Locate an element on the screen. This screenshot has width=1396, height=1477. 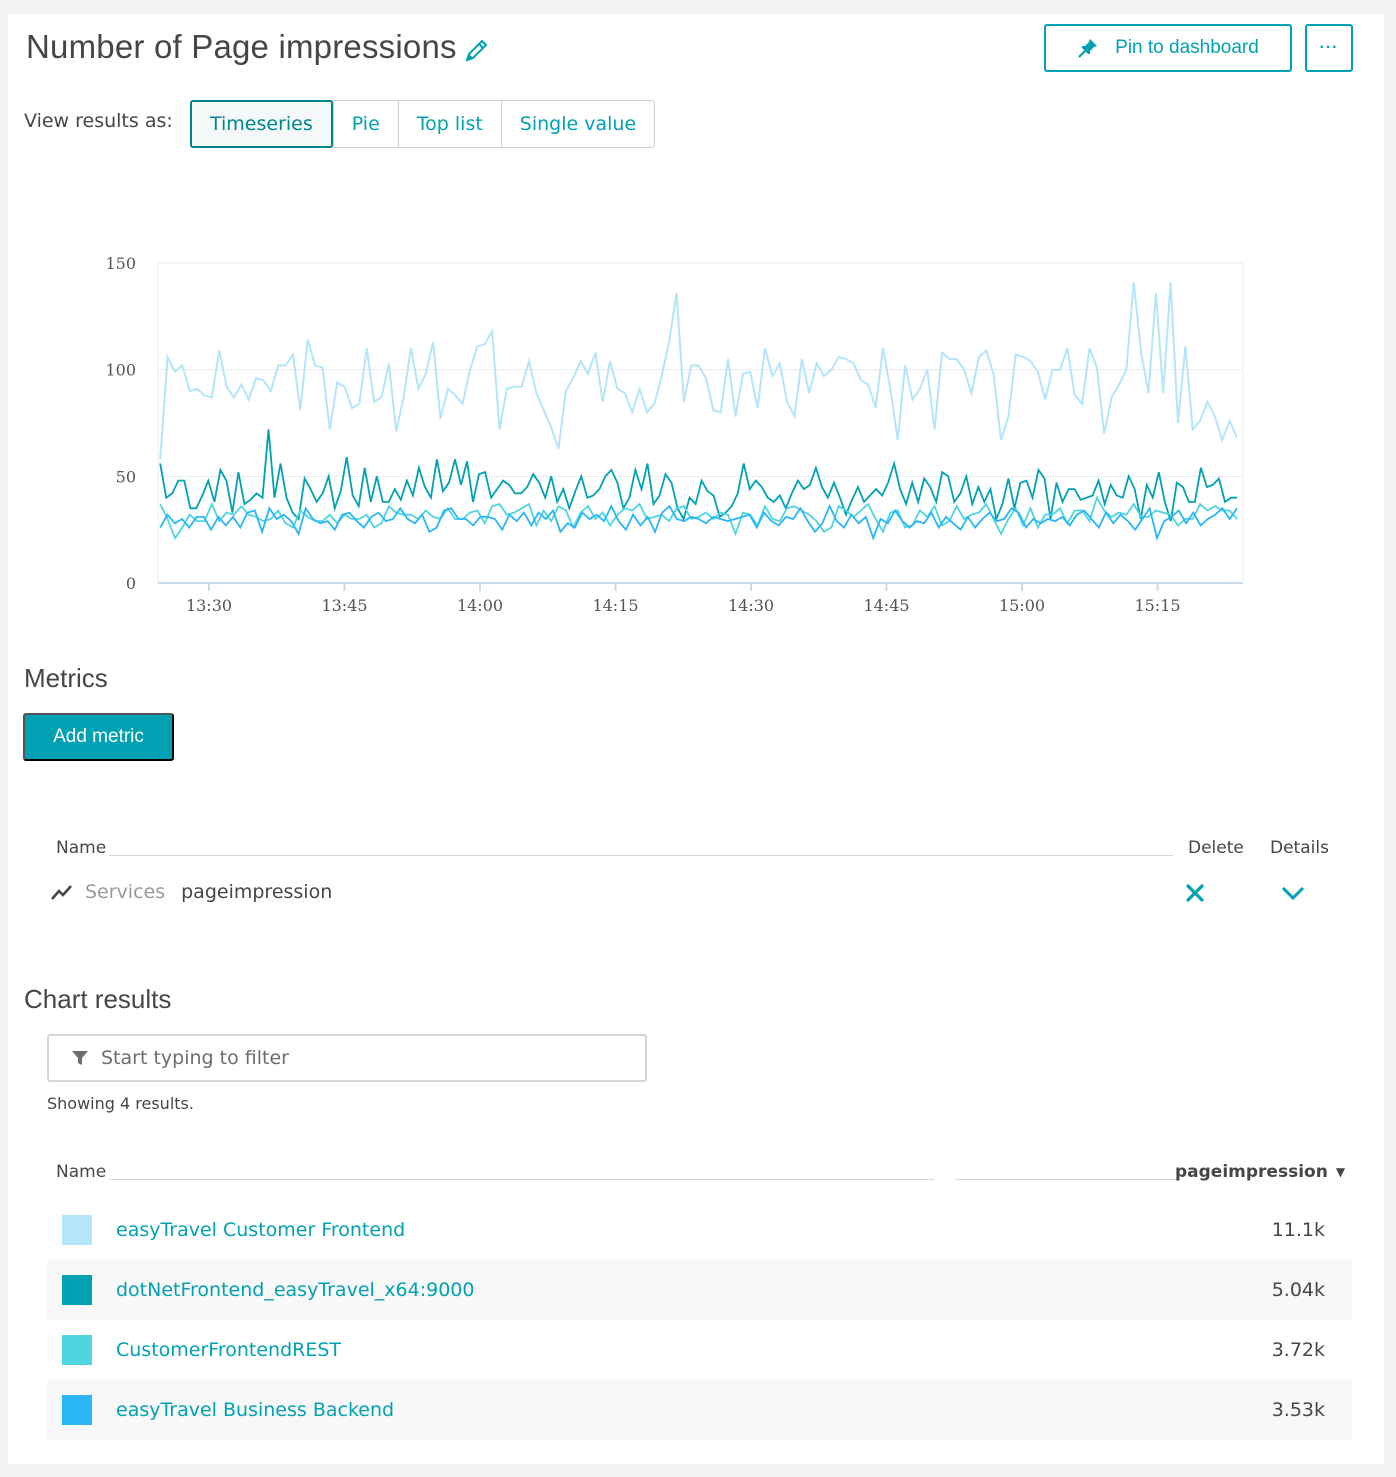
result-row: easyTravel Customer Frontend 11.1k is located at coordinates (699, 1230).